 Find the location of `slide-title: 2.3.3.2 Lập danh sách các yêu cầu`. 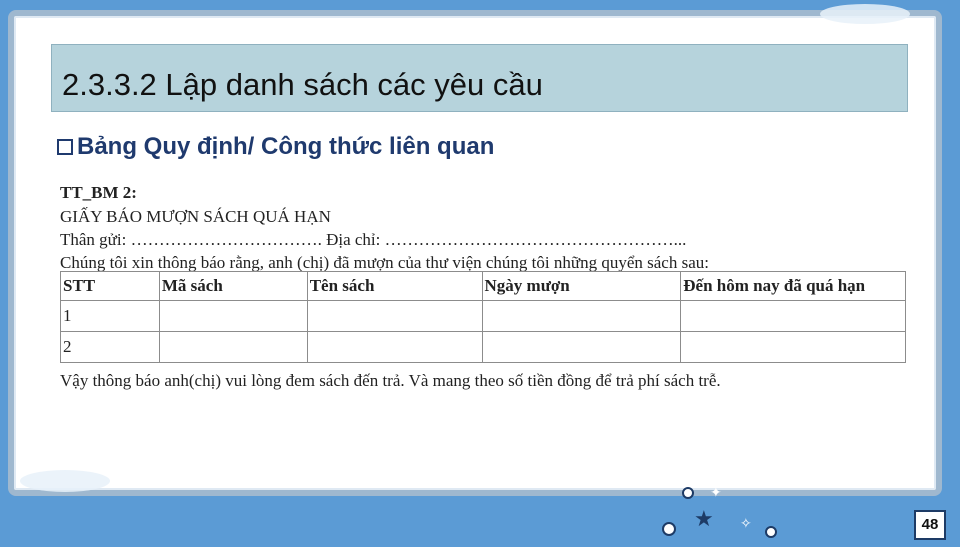

slide-title: 2.3.3.2 Lập danh sách các yêu cầu is located at coordinates (302, 84).